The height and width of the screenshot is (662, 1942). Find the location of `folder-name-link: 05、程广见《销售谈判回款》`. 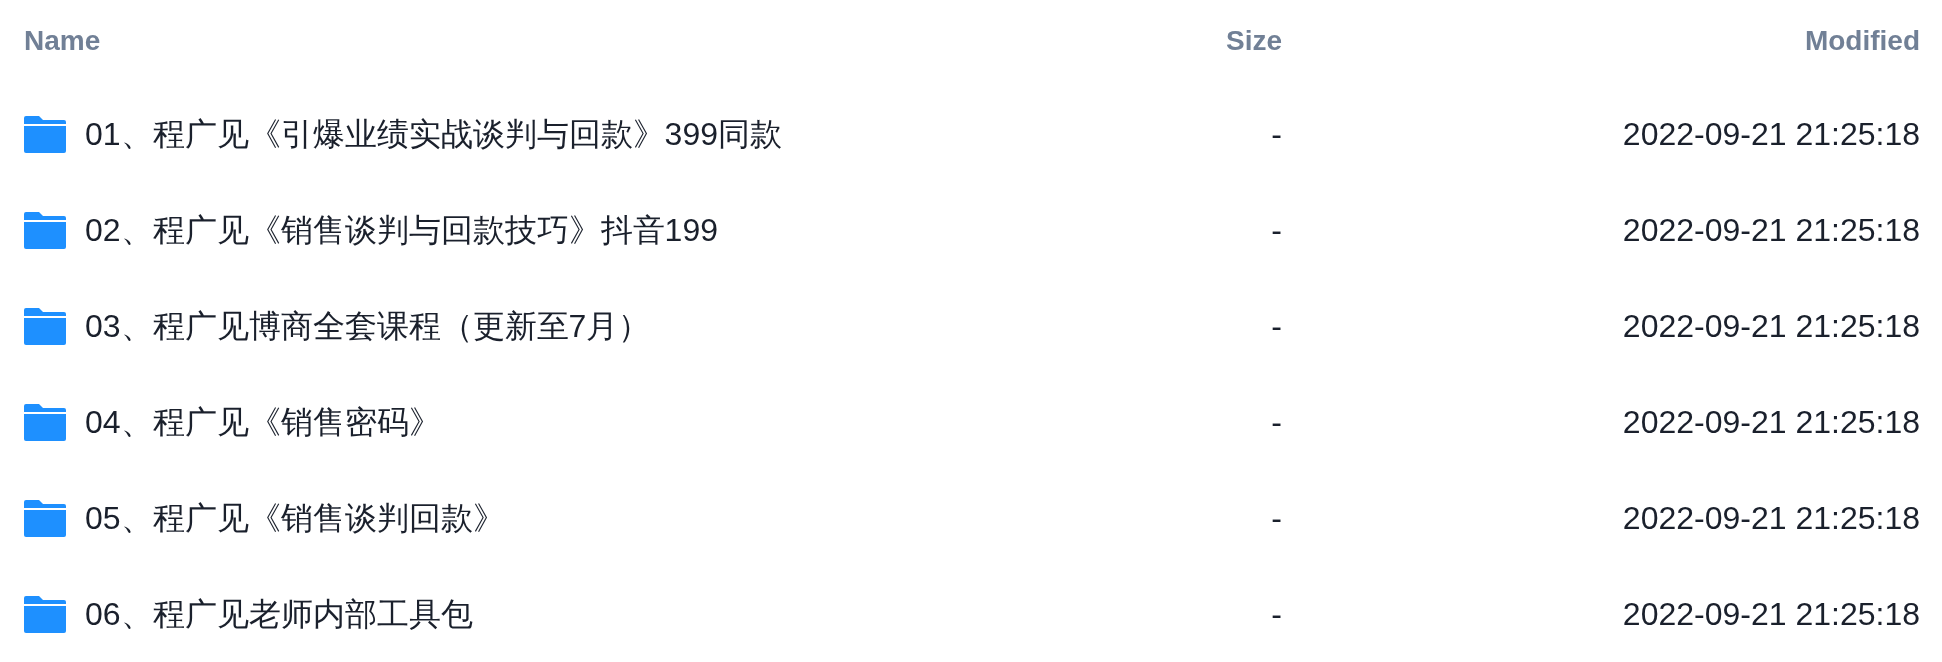

folder-name-link: 05、程广见《销售谈判回款》 is located at coordinates (295, 518).